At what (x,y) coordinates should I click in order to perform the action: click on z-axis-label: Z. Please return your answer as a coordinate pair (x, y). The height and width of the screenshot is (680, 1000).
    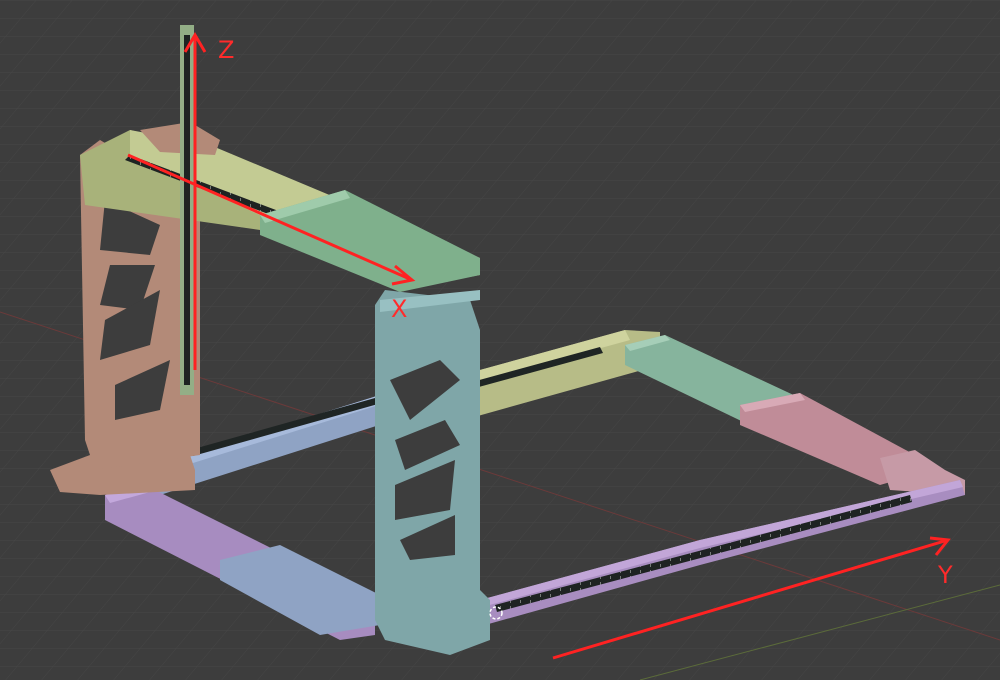
    Looking at the image, I should click on (226, 50).